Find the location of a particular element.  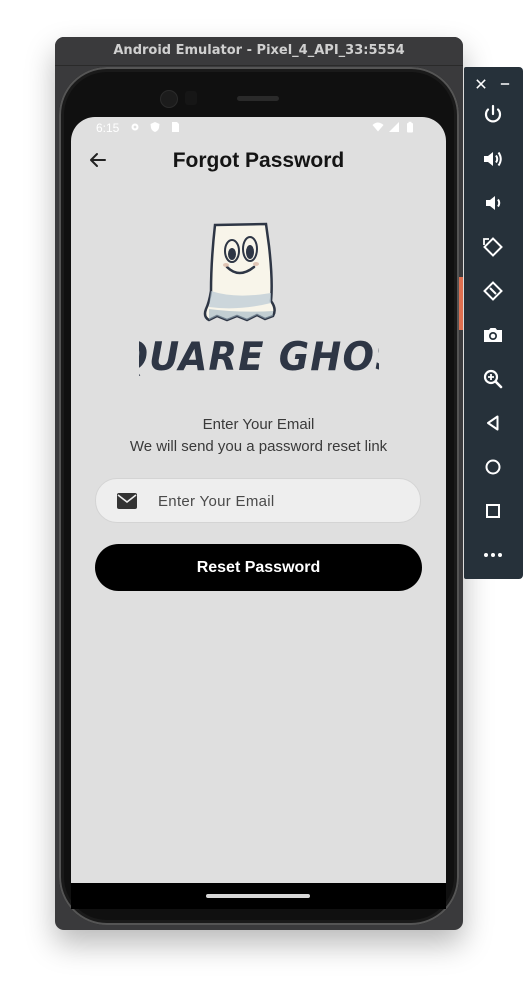

email-field is located at coordinates (258, 501).